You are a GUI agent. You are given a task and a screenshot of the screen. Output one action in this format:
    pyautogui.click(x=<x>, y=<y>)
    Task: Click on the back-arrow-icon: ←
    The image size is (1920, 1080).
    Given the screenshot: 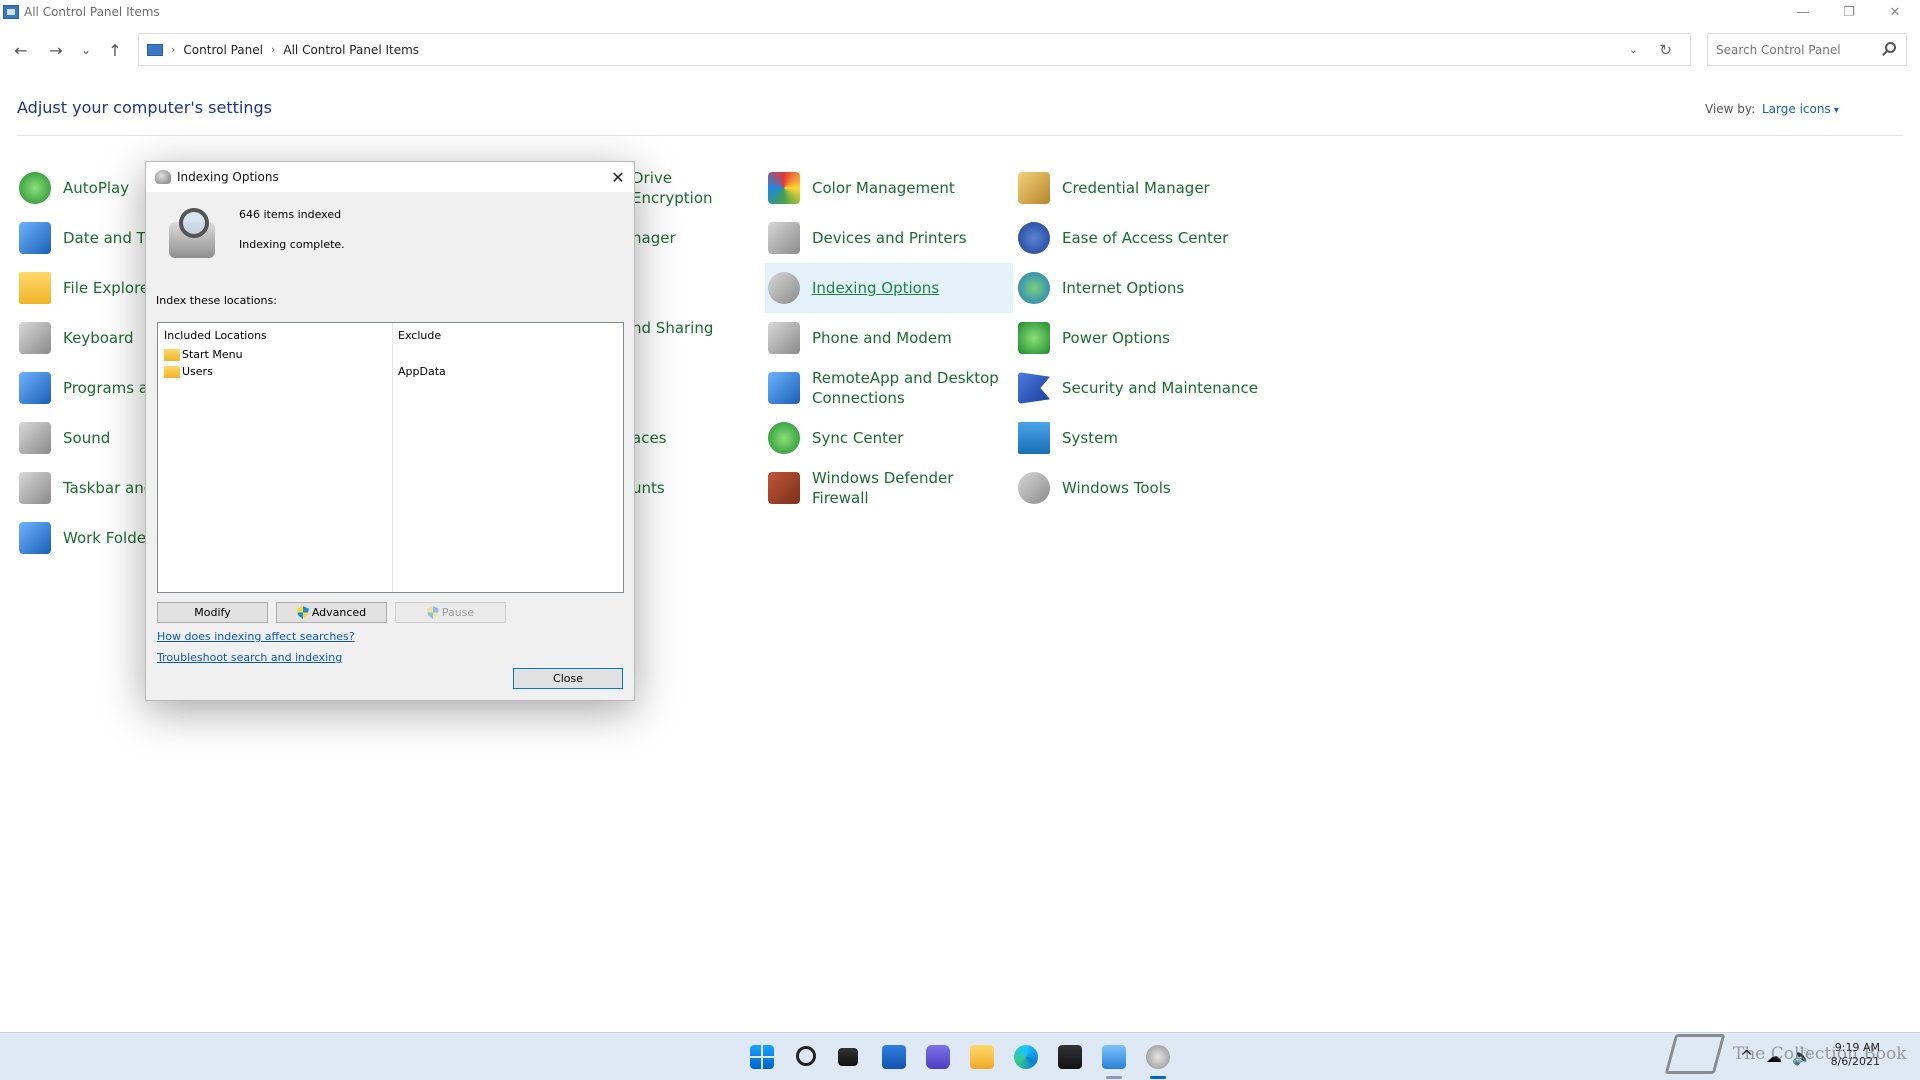 What is the action you would take?
    pyautogui.click(x=21, y=50)
    